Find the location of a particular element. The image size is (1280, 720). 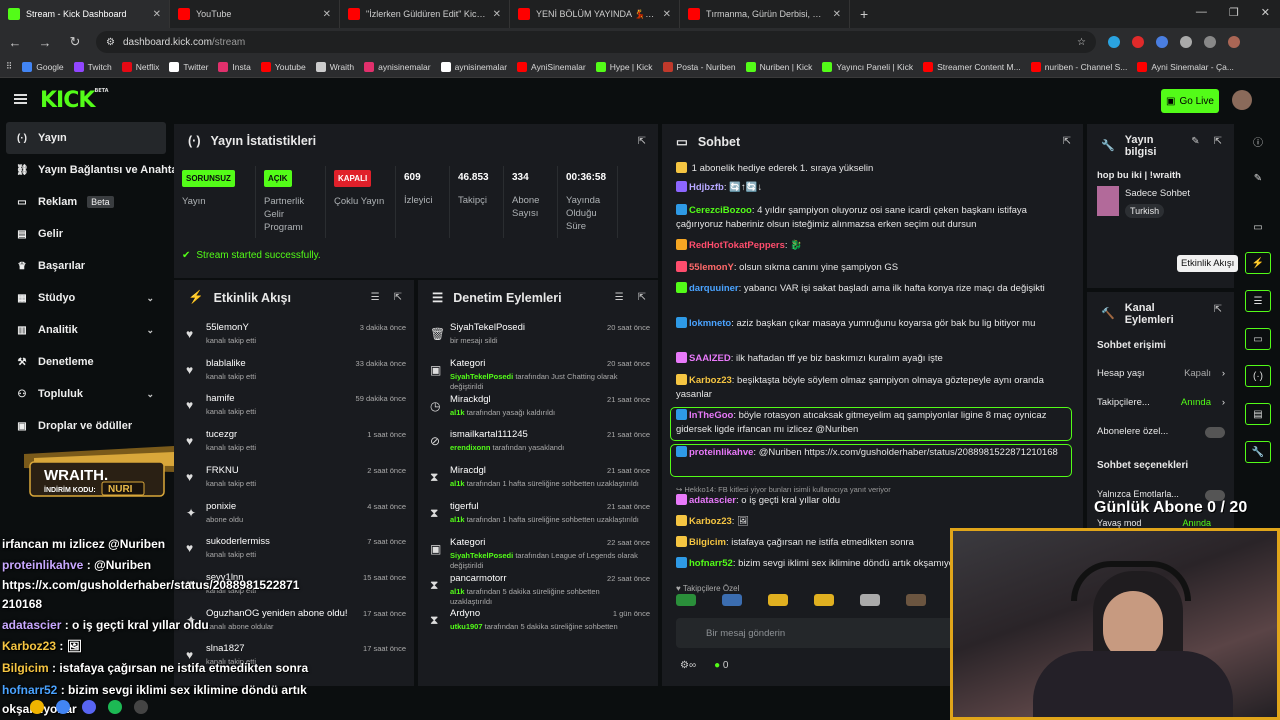

chat-username: lokmneto is located at coordinates (710, 323).